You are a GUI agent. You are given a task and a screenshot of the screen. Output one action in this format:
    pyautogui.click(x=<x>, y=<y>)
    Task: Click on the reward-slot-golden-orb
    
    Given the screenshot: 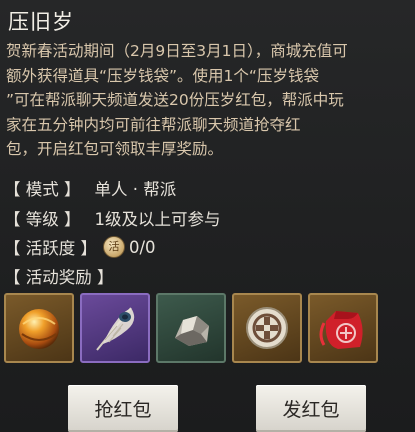 What is the action you would take?
    pyautogui.click(x=39, y=328)
    